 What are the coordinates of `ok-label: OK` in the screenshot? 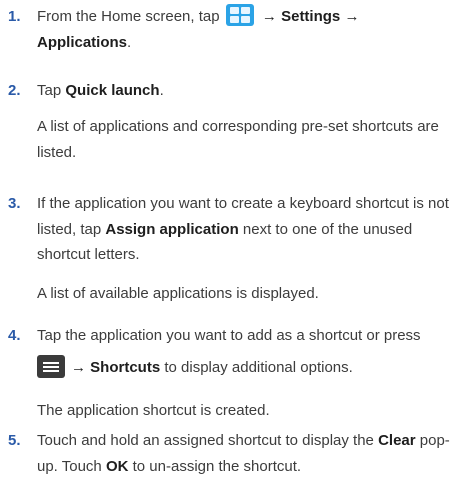 It's located at (117, 466).